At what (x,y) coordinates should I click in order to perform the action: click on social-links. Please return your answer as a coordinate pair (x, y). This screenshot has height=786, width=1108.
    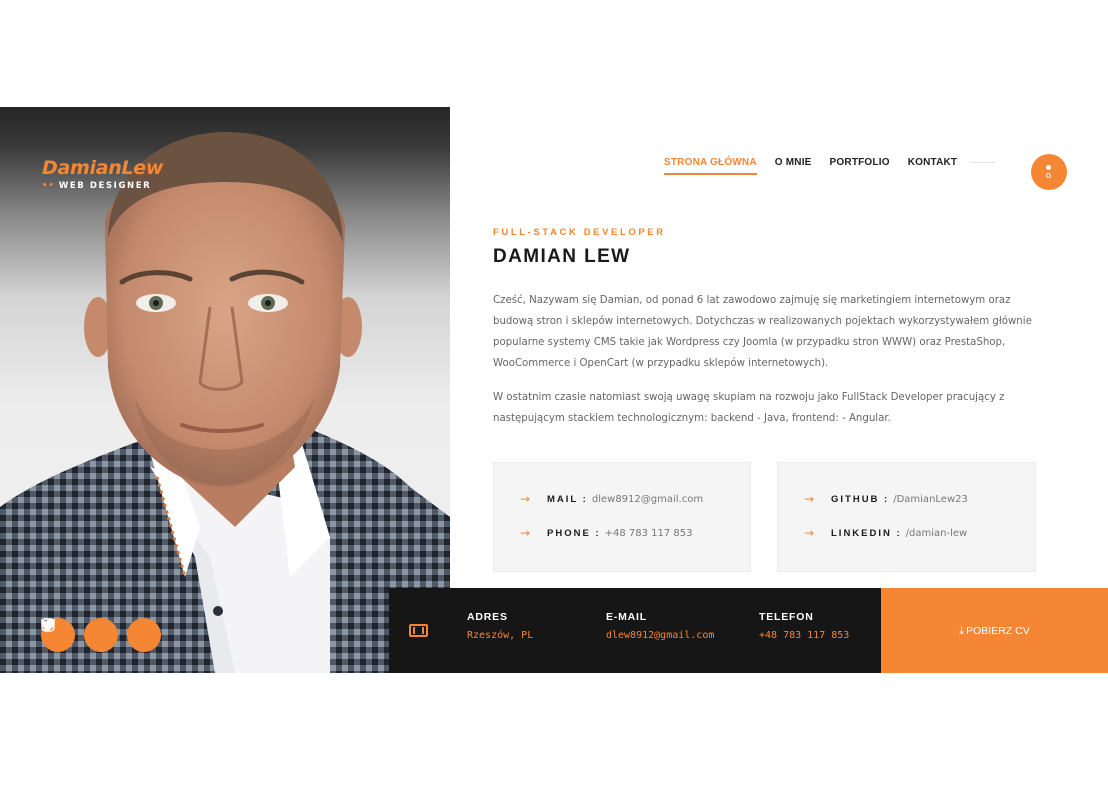
    Looking at the image, I should click on (101, 635).